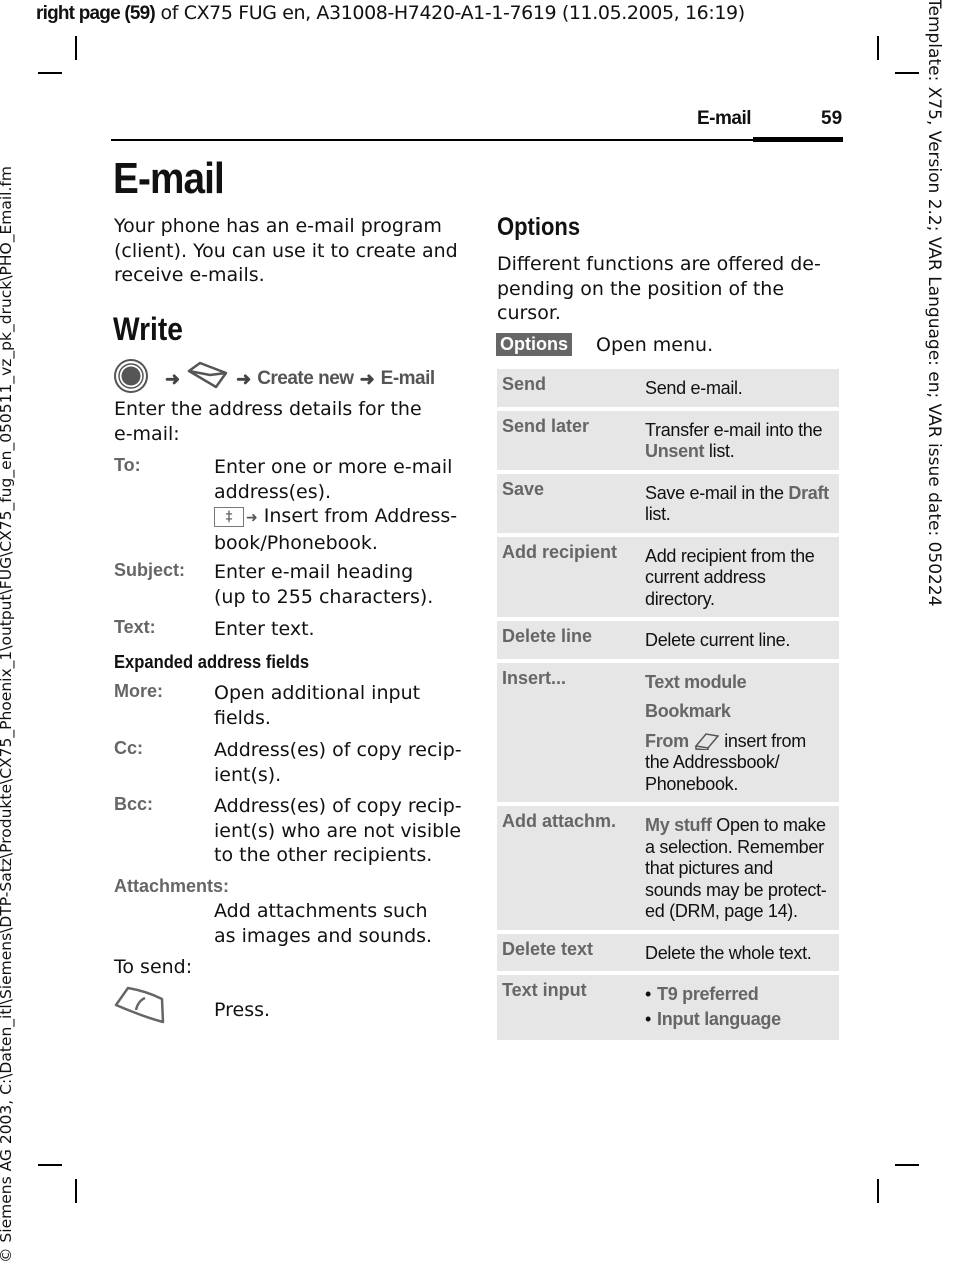  Describe the element at coordinates (678, 825) in the screenshot. I see `option-desc-highlight: My stuff` at that location.